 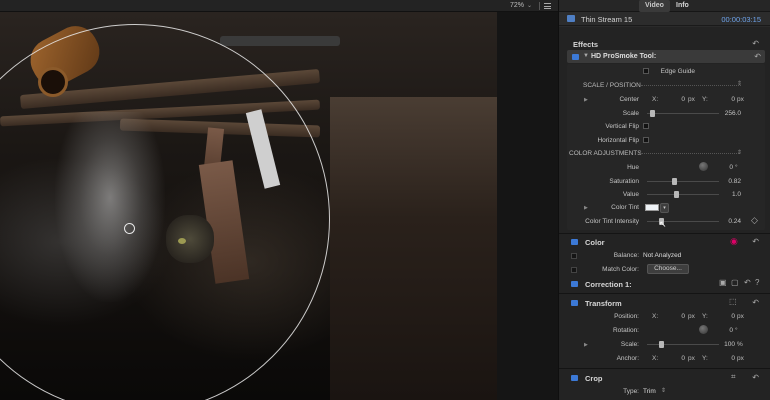 What do you see at coordinates (646, 126) in the screenshot?
I see `vertical-flip-checkbox` at bounding box center [646, 126].